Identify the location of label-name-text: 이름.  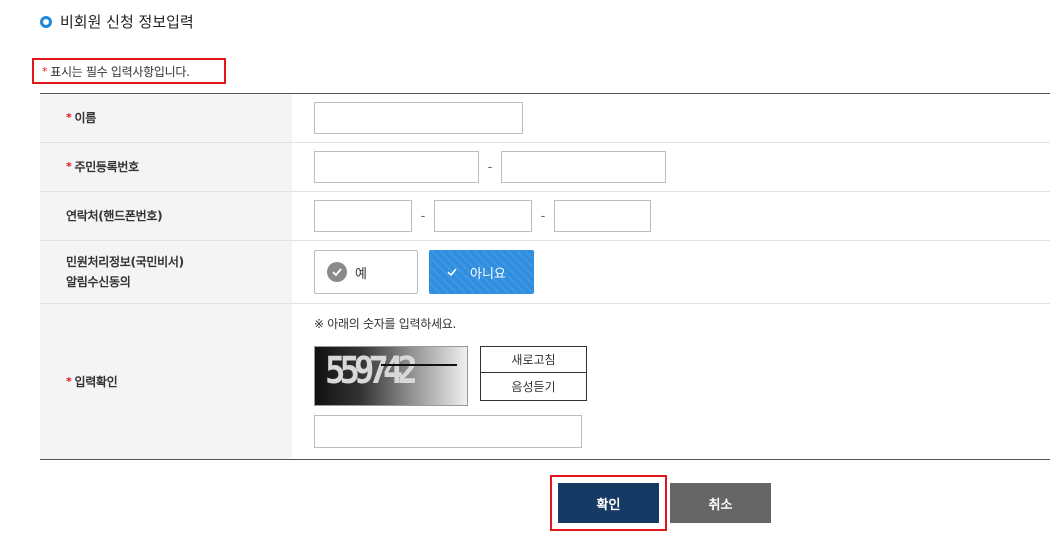
(85, 118).